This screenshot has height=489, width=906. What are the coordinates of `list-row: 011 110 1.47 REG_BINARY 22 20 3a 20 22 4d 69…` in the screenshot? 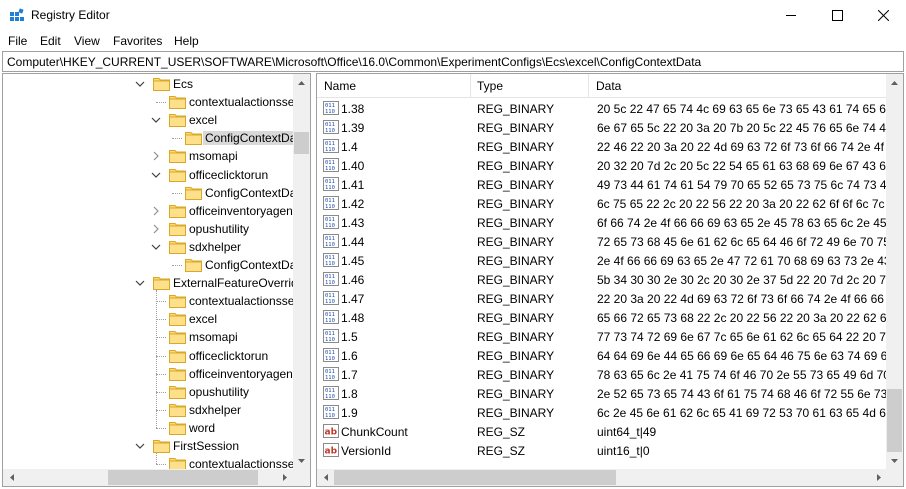 It's located at (602, 298).